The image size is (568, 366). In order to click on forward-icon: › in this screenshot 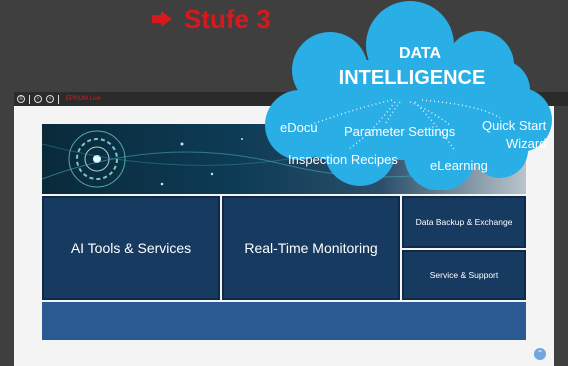, I will do `click(50, 99)`.